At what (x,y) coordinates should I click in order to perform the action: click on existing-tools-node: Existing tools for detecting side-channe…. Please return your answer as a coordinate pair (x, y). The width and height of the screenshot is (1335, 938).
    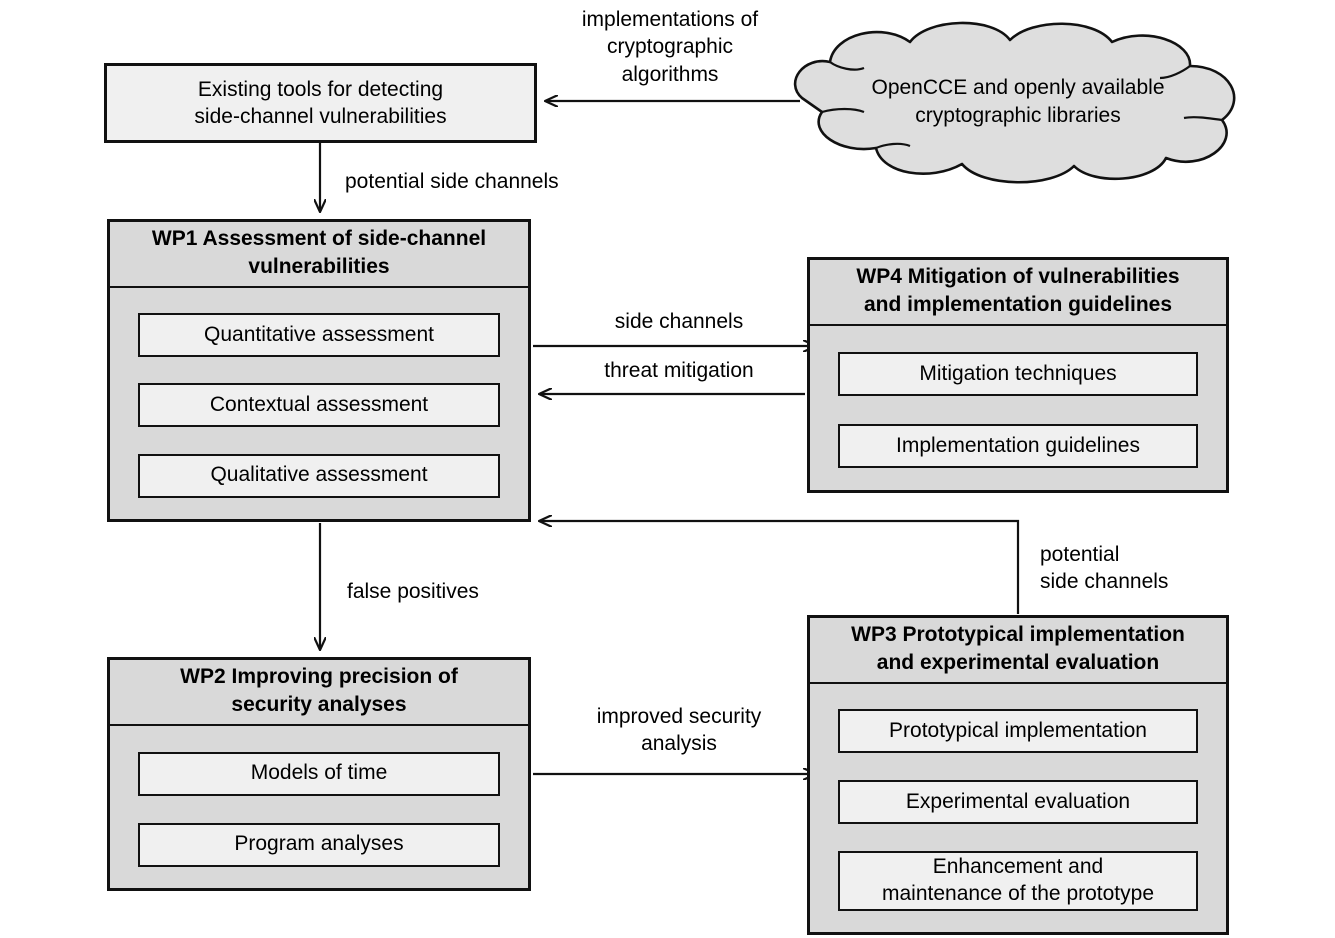
    Looking at the image, I should click on (320, 103).